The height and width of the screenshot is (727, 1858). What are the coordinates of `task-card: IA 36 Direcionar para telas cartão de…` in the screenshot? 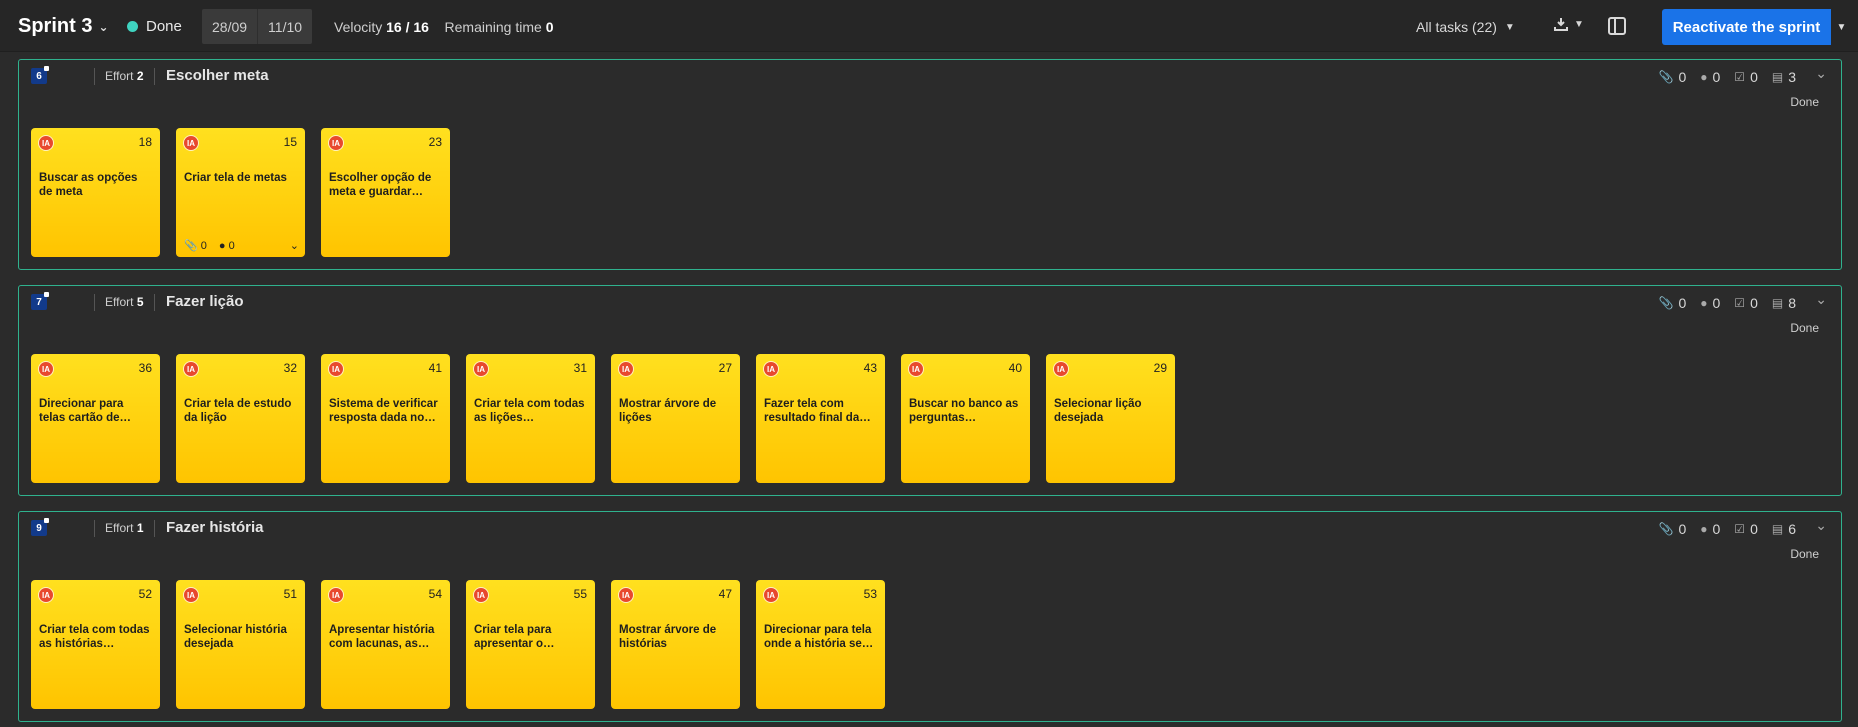 It's located at (95, 418).